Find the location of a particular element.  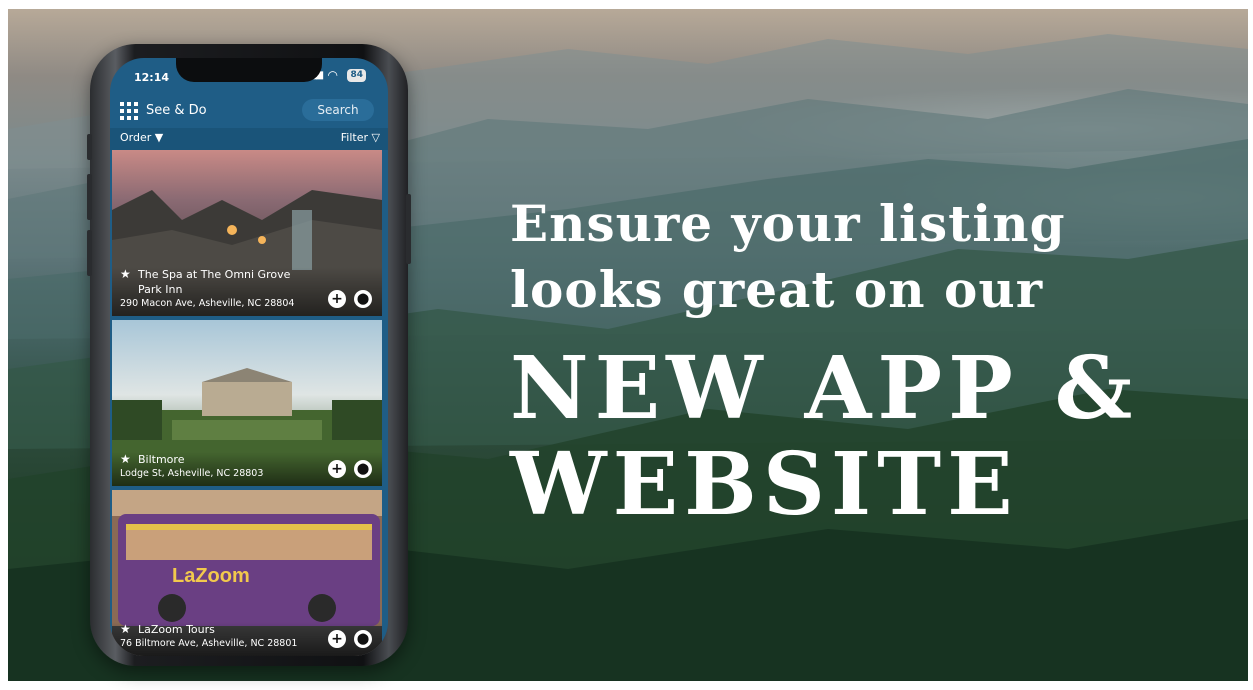

listing-name-line-2: Park Inn is located at coordinates (160, 289).